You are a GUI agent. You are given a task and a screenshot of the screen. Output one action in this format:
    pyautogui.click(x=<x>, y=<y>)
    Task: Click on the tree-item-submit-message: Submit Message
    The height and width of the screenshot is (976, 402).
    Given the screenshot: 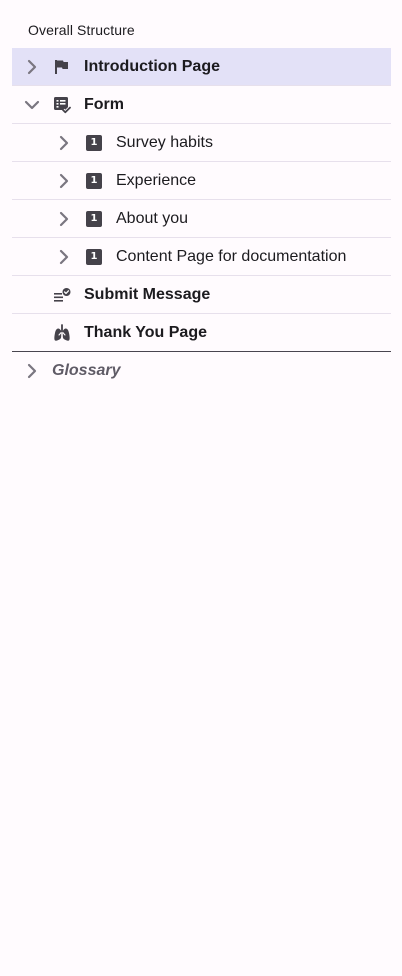 What is the action you would take?
    pyautogui.click(x=201, y=295)
    